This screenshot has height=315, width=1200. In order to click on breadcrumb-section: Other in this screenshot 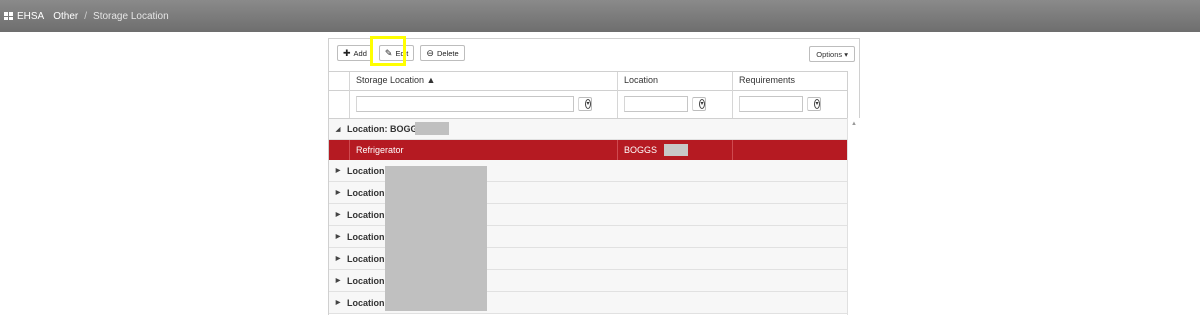, I will do `click(65, 16)`.